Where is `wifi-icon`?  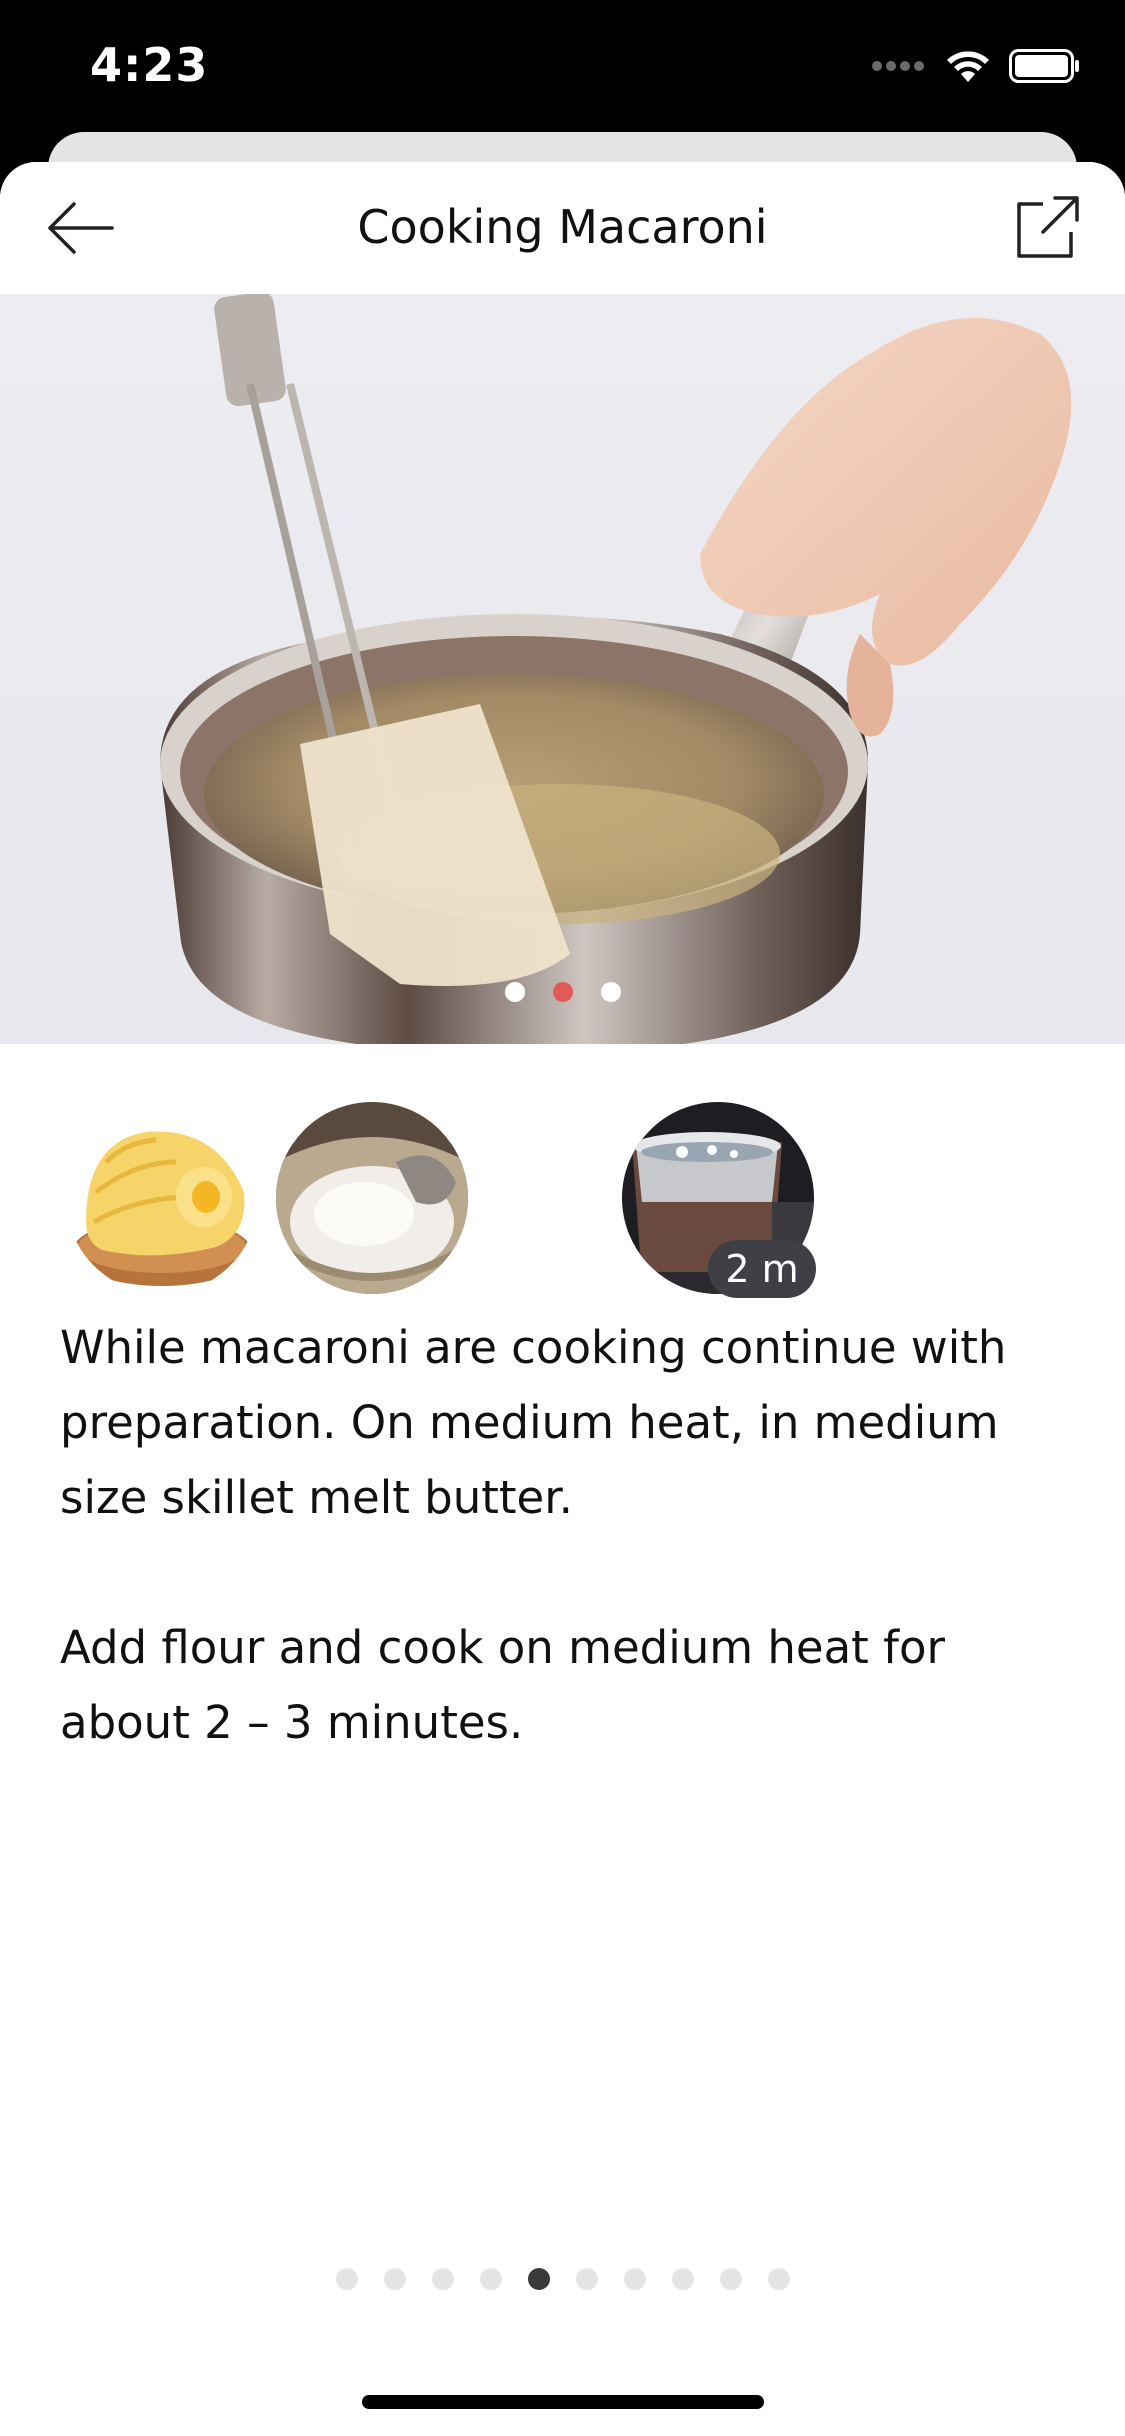
wifi-icon is located at coordinates (968, 66).